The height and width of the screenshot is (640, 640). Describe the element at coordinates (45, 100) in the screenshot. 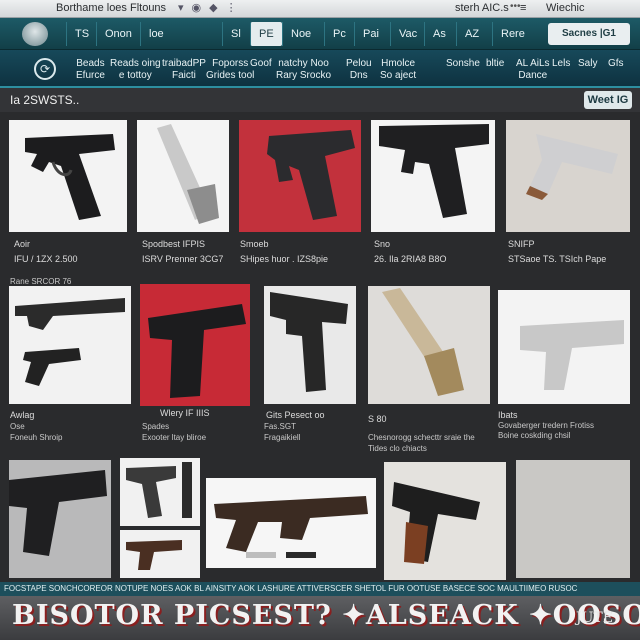

I see `results-count: Ia 2SWSTS..` at that location.